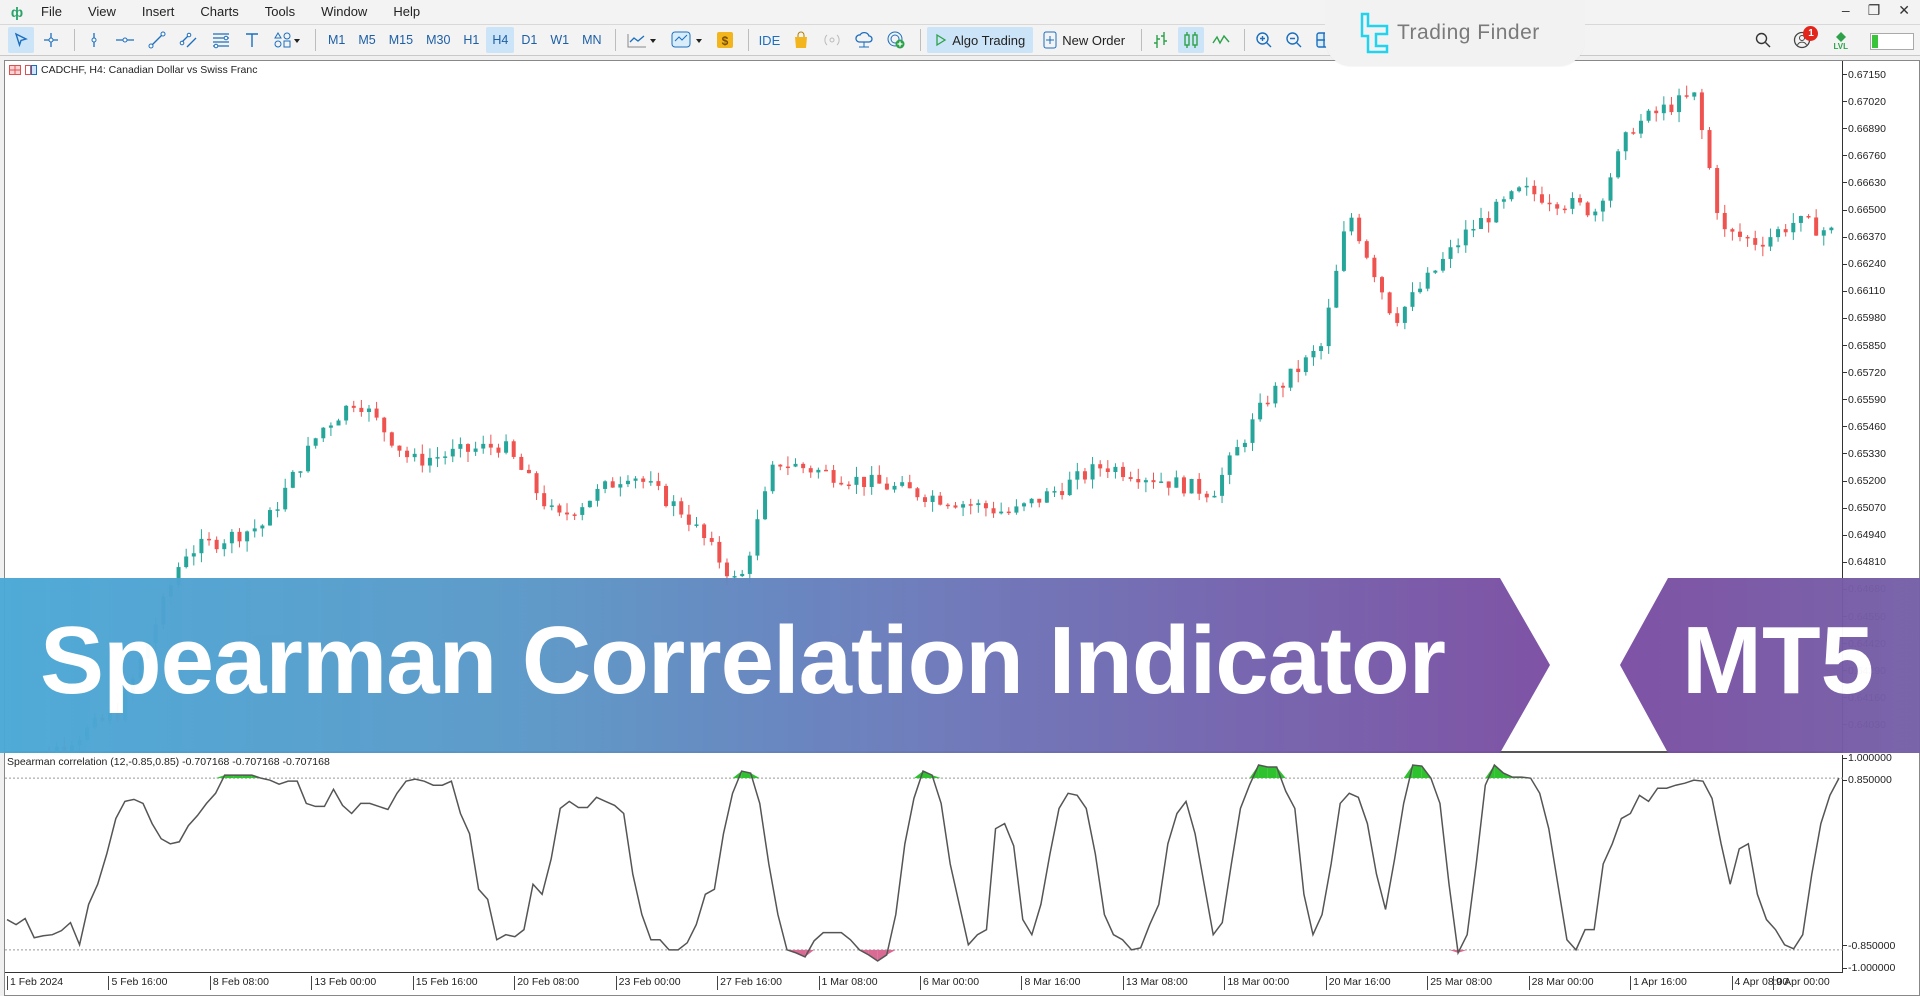  Describe the element at coordinates (51, 40) in the screenshot. I see `crosshair-tool-button` at that location.